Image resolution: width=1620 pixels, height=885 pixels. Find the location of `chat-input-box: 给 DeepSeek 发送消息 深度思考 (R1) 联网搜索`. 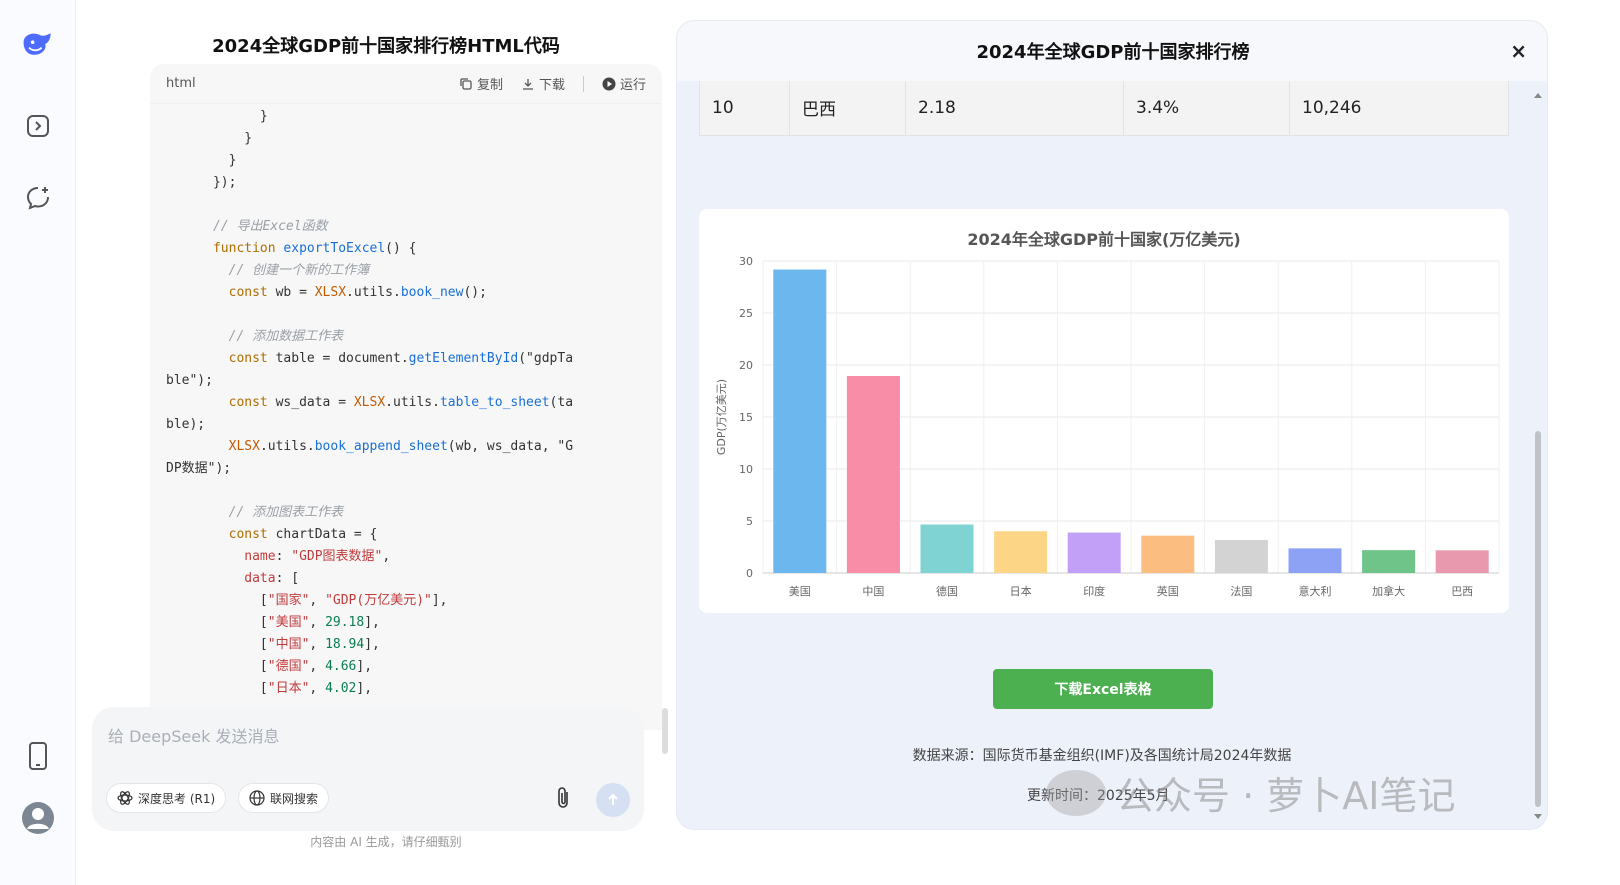

chat-input-box: 给 DeepSeek 发送消息 深度思考 (R1) 联网搜索 is located at coordinates (368, 769).